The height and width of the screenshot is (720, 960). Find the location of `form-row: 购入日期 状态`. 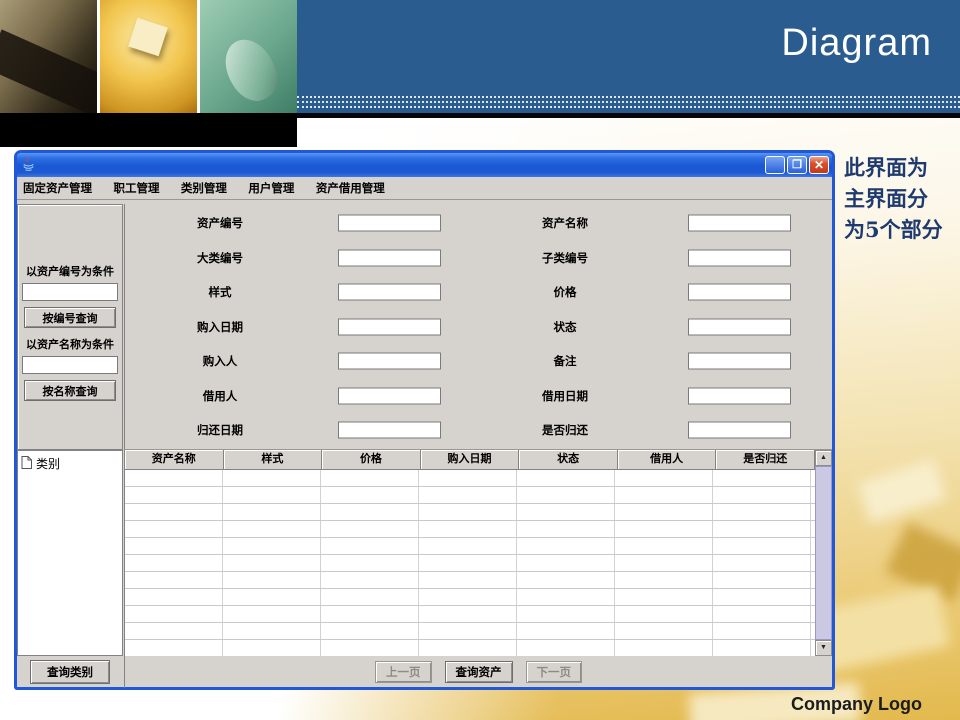

form-row: 购入日期 状态 is located at coordinates (478, 327).